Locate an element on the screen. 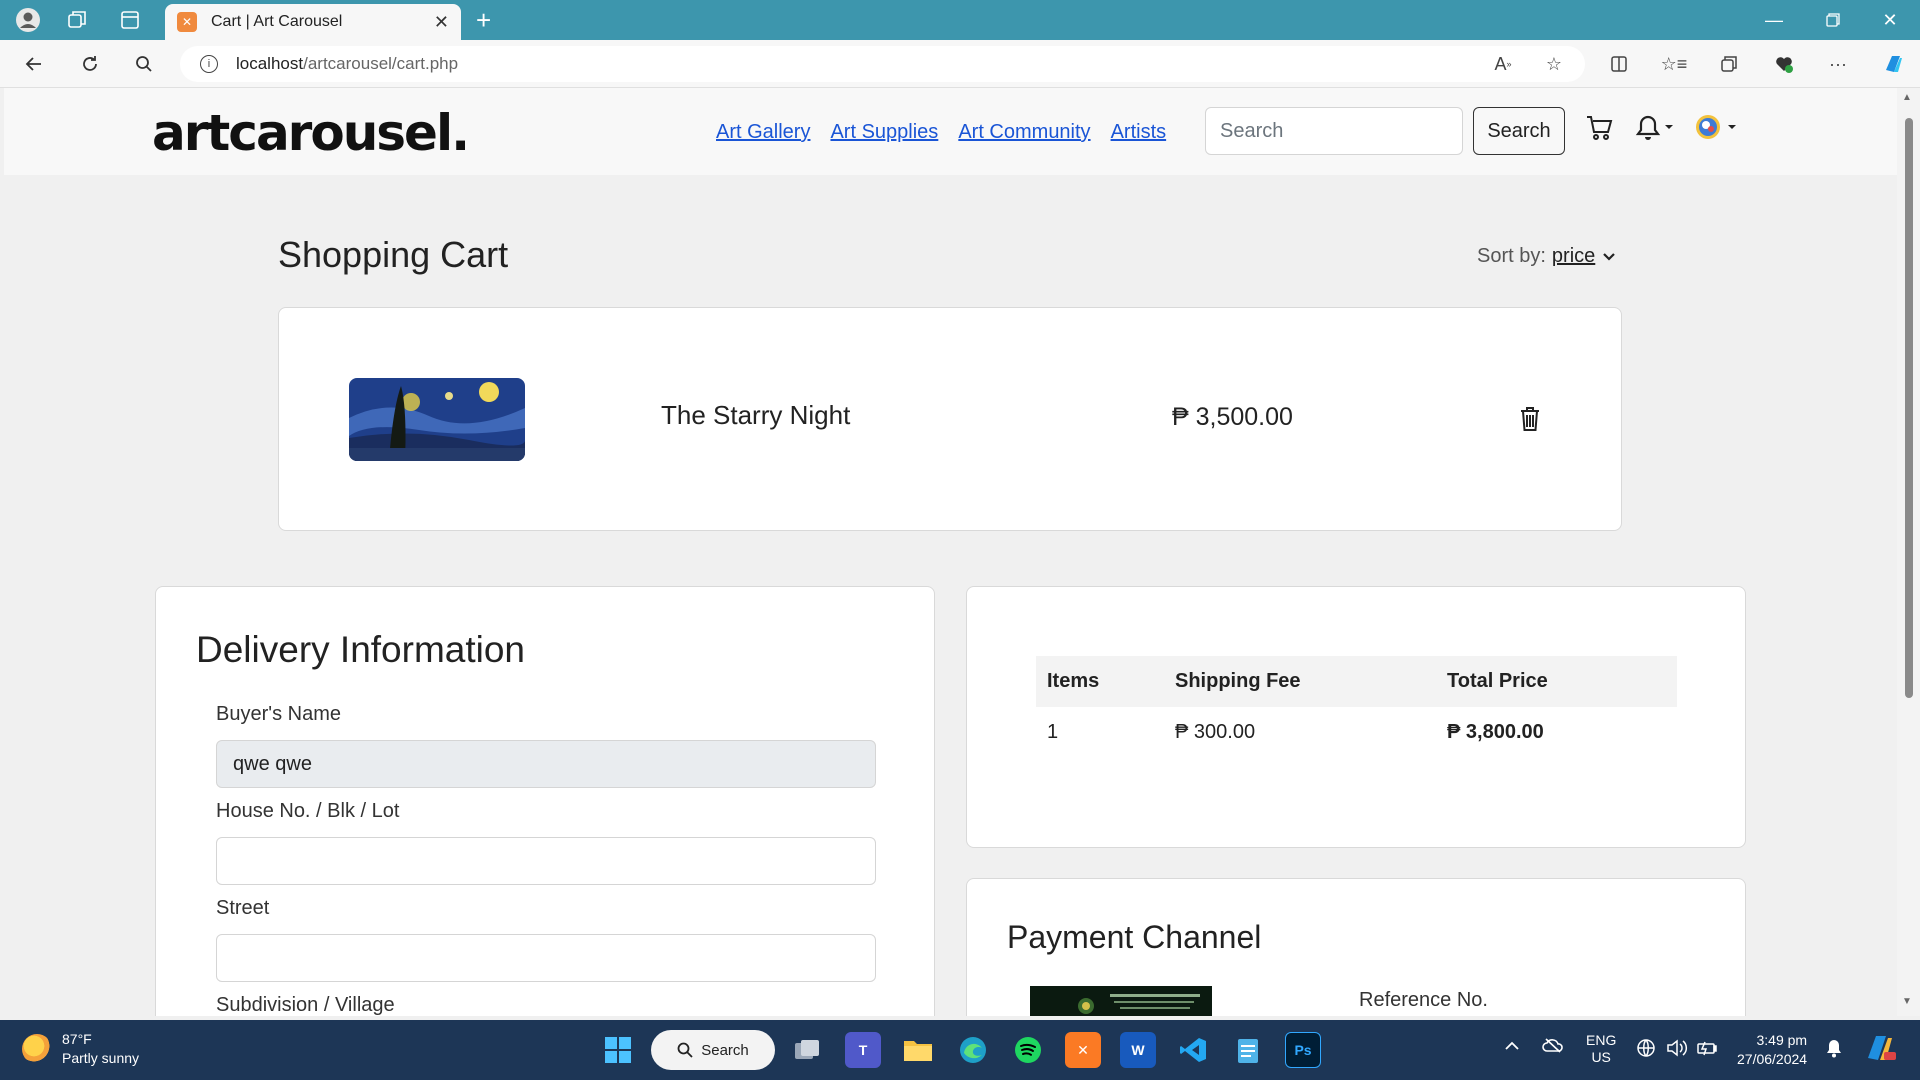 Image resolution: width=1920 pixels, height=1080 pixels. table-header: Items Shipping Fee Total Price is located at coordinates (1356, 681).